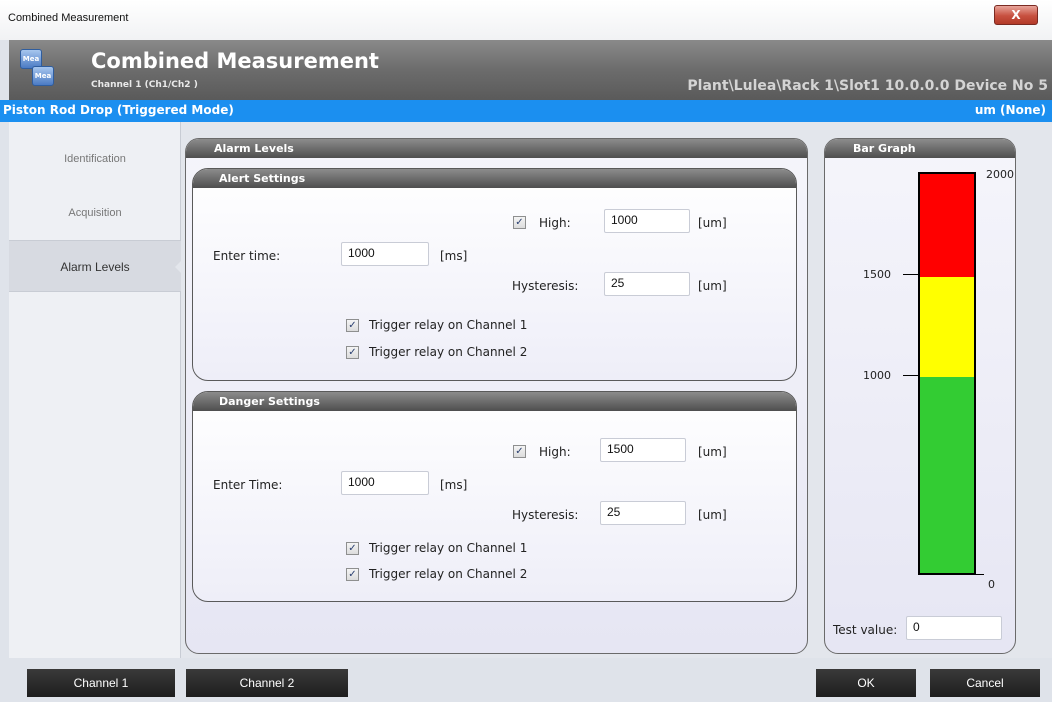  Describe the element at coordinates (991, 584) in the screenshot. I see `scale-min-label: 0` at that location.